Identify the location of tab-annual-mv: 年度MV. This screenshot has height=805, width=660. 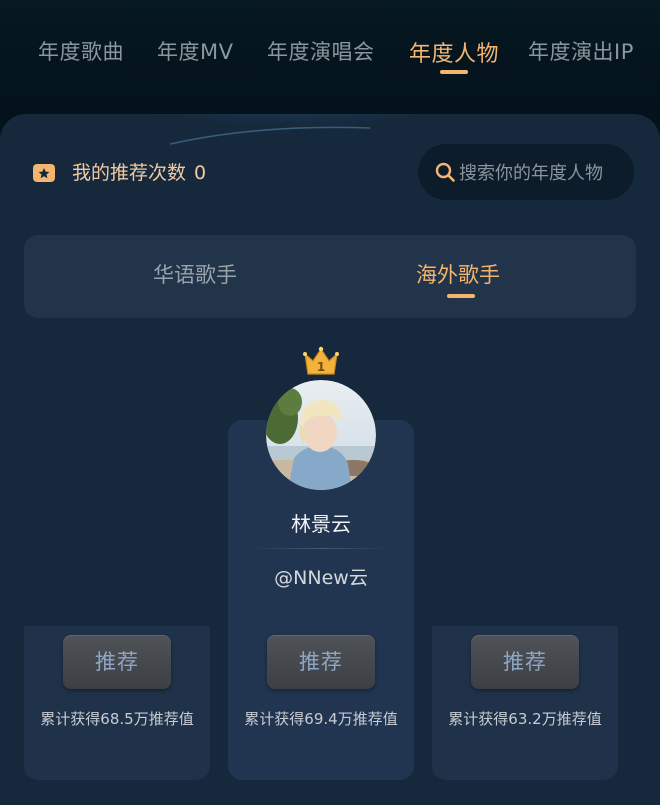
(195, 51).